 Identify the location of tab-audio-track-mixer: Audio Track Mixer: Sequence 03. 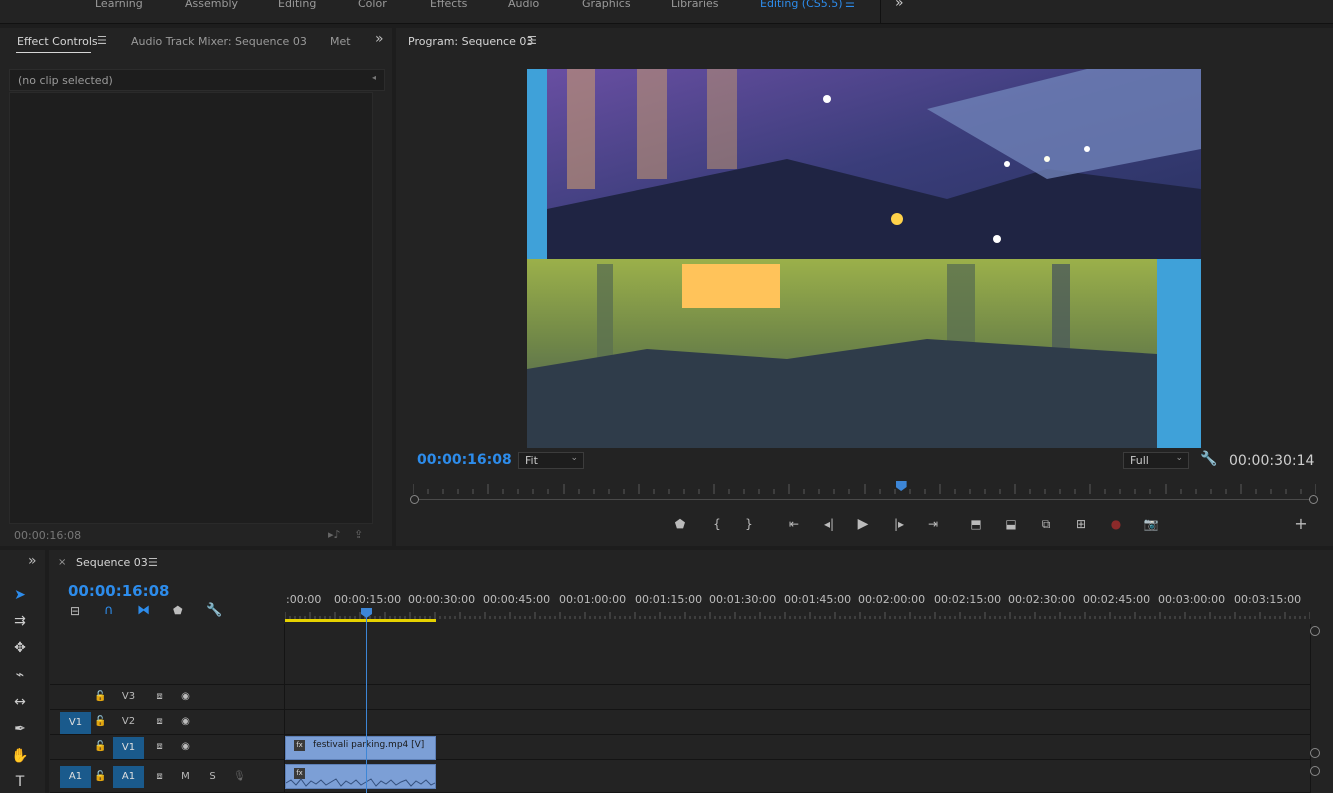
(219, 41).